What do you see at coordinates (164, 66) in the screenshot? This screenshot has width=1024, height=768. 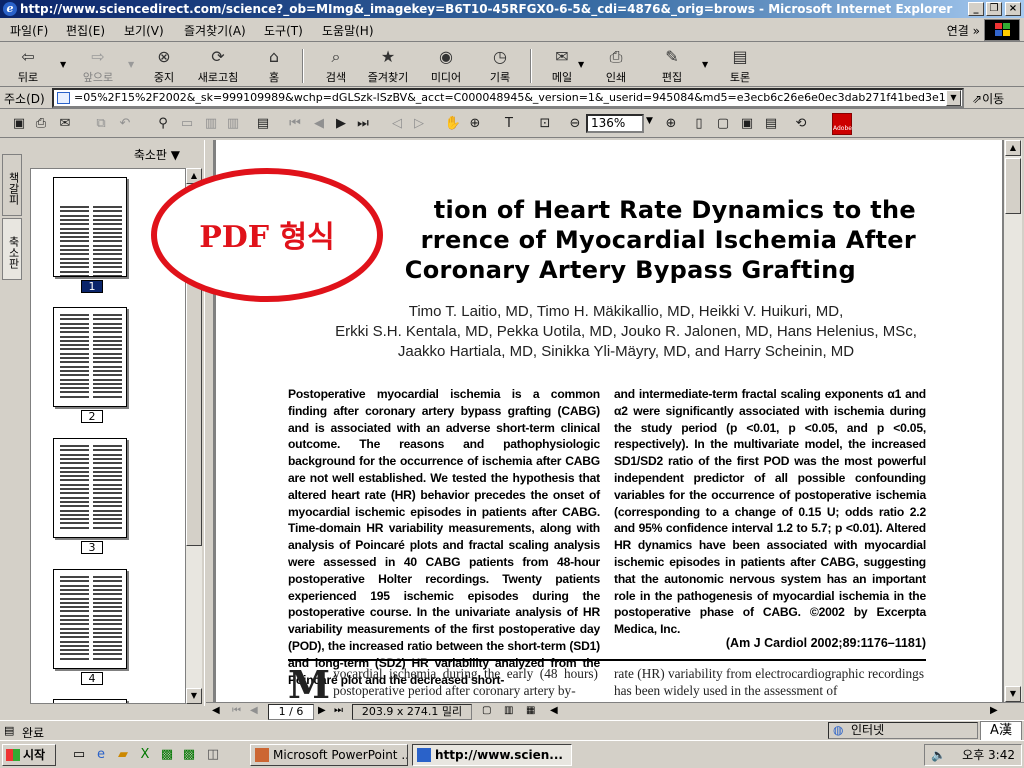 I see `stop-button: ⊗ 중지` at bounding box center [164, 66].